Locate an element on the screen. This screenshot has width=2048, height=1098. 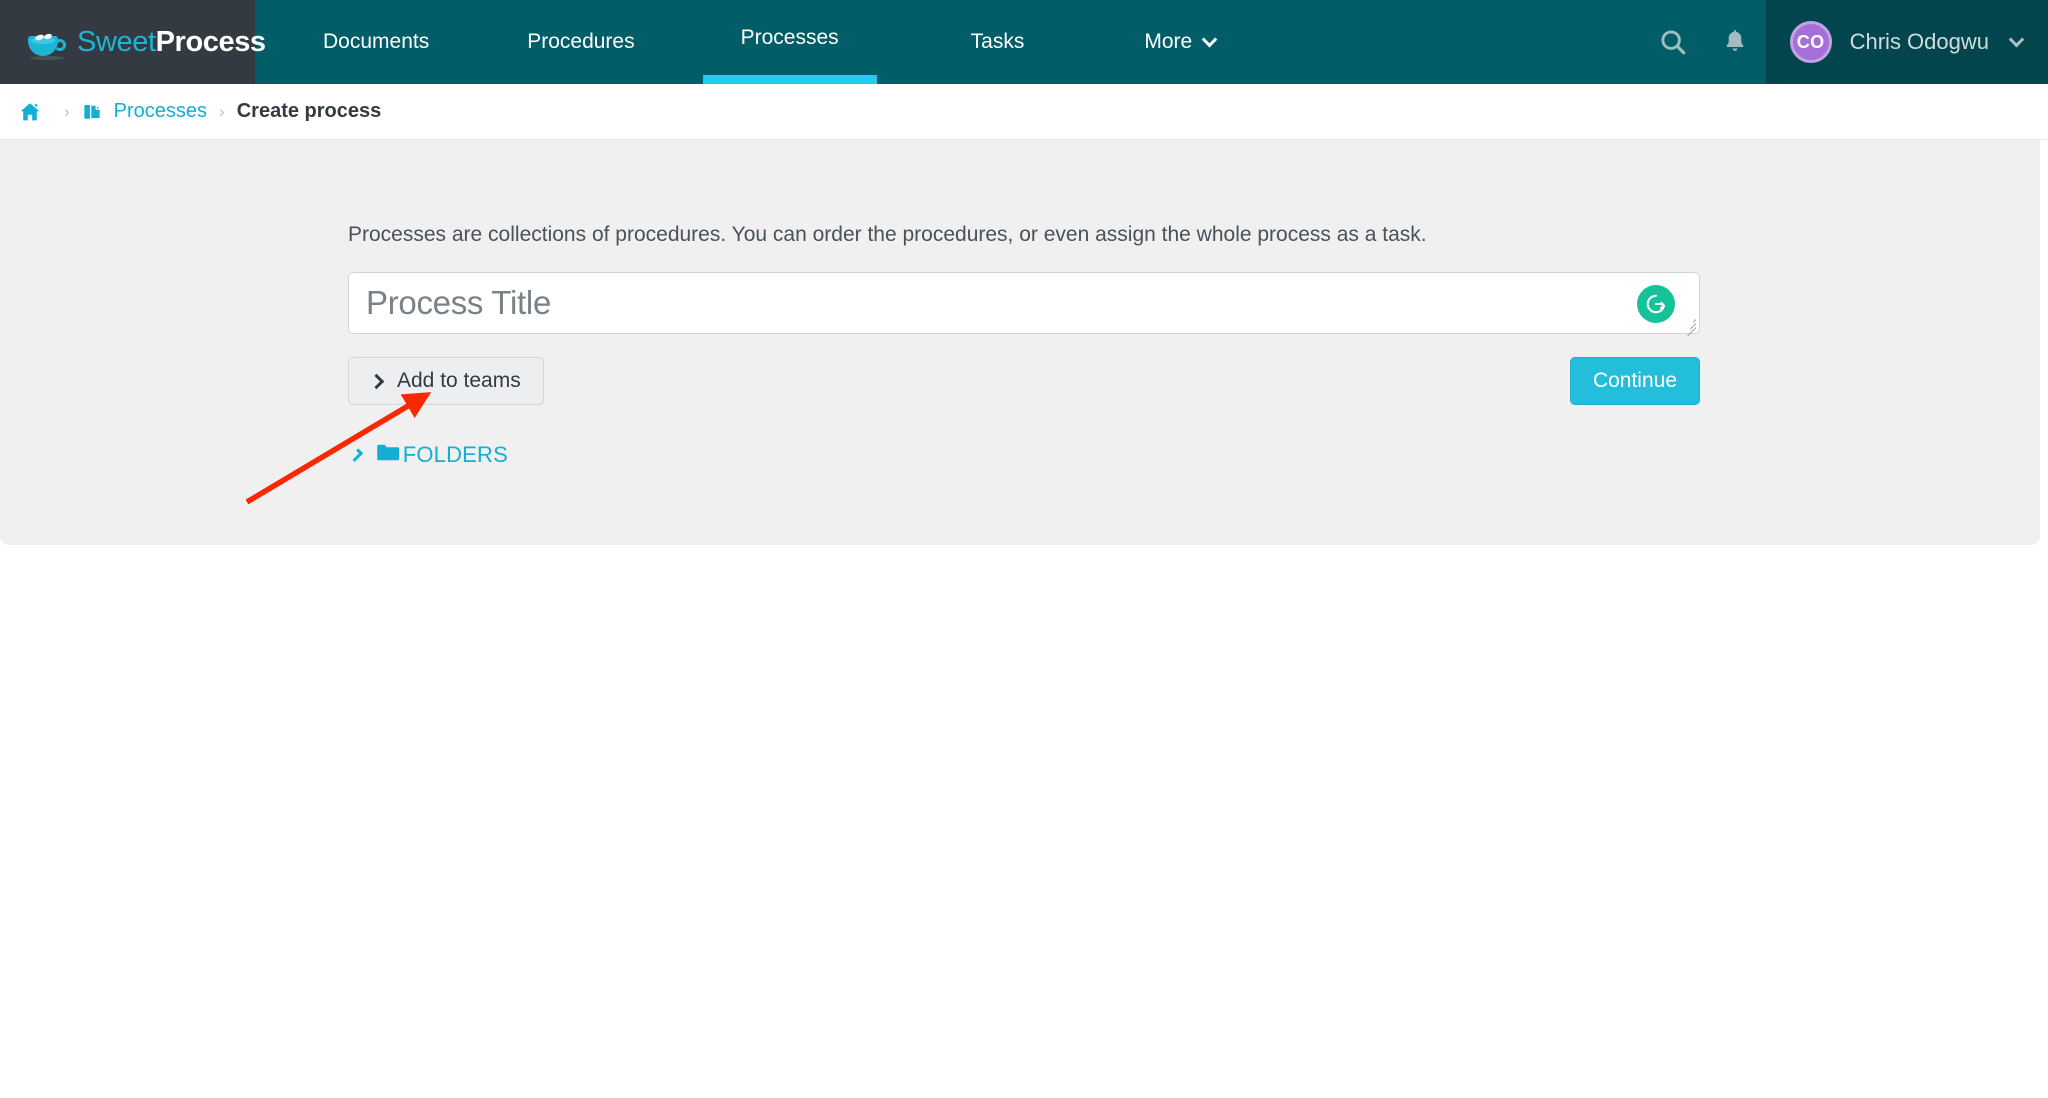
notifications-button is located at coordinates (1735, 42).